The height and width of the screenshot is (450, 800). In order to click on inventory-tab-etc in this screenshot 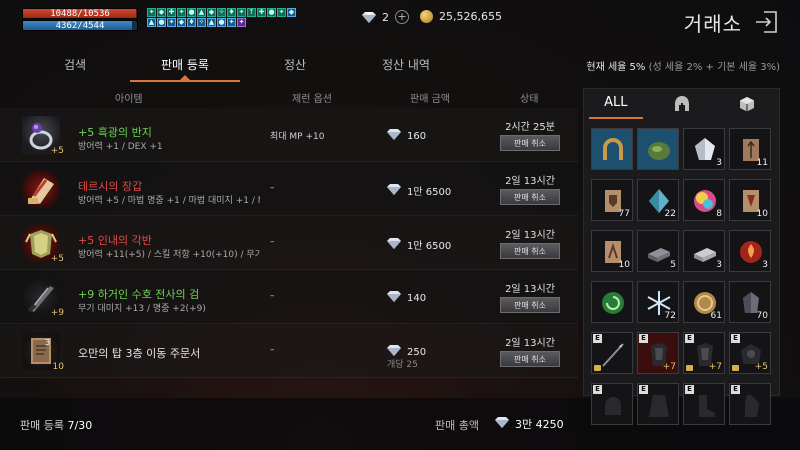, I will do `click(747, 104)`.